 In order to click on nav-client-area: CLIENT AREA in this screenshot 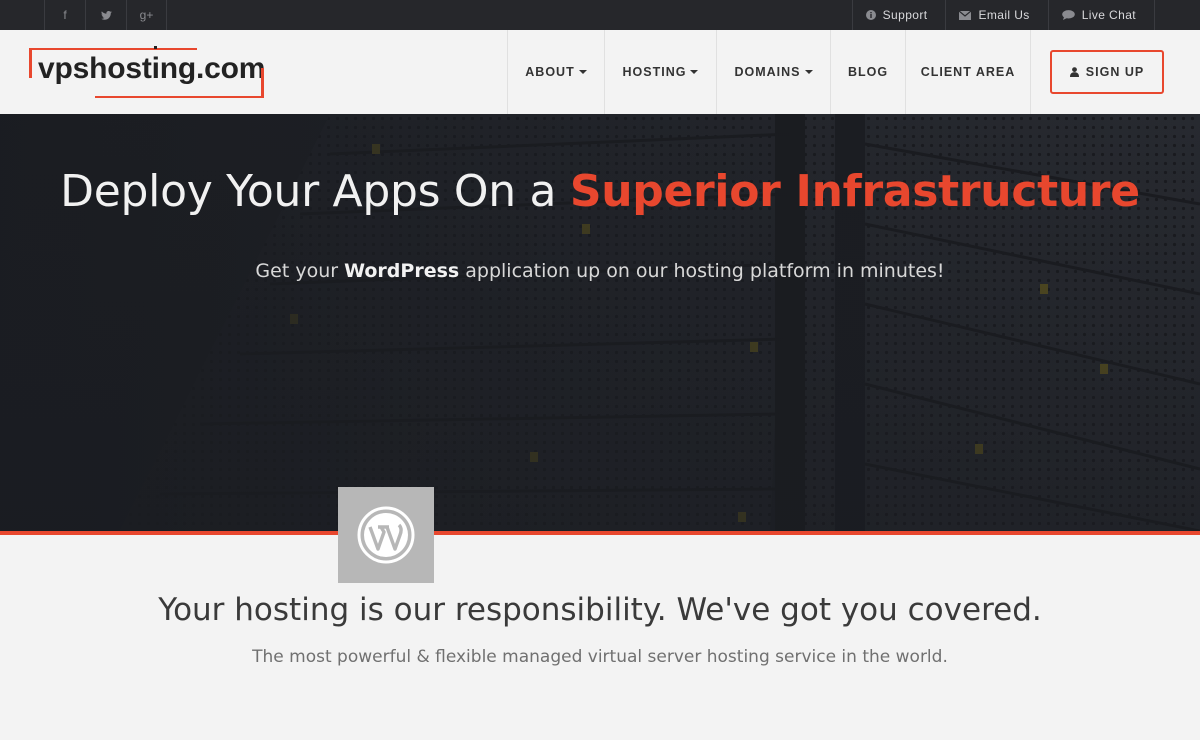, I will do `click(968, 72)`.